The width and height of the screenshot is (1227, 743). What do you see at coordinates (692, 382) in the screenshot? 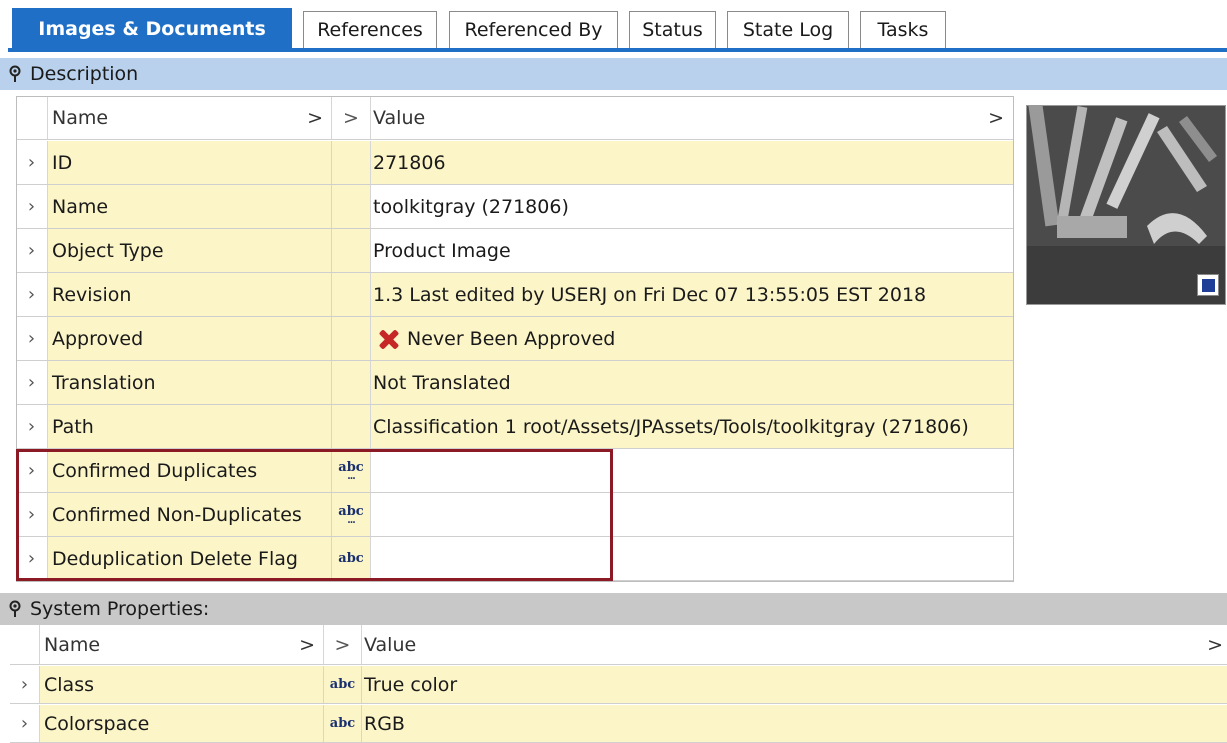
I see `row-value: Not Translated` at bounding box center [692, 382].